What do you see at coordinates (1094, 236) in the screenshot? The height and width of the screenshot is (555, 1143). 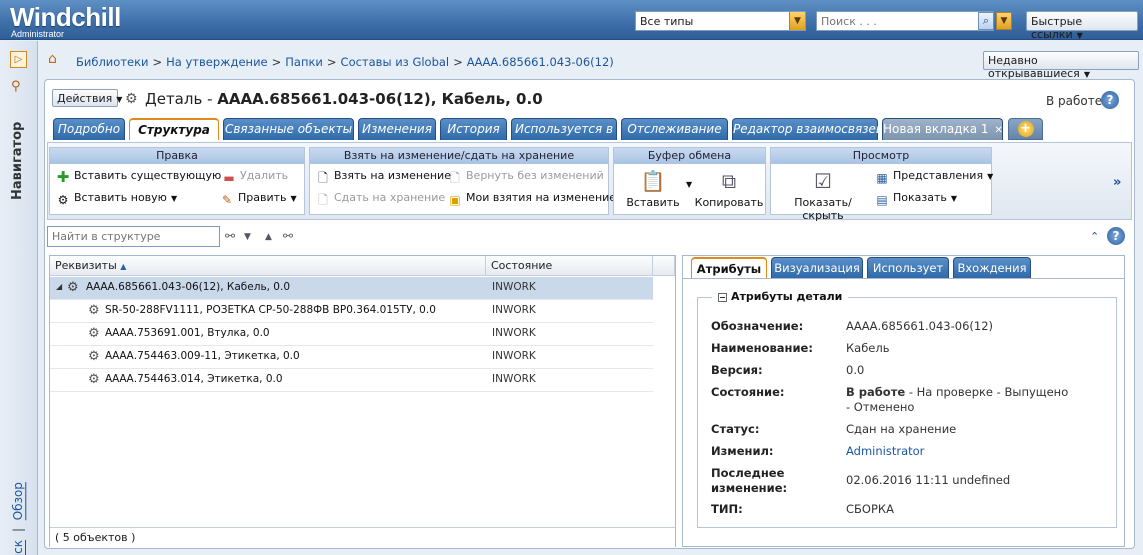 I see `collapse-icon: ⌃` at bounding box center [1094, 236].